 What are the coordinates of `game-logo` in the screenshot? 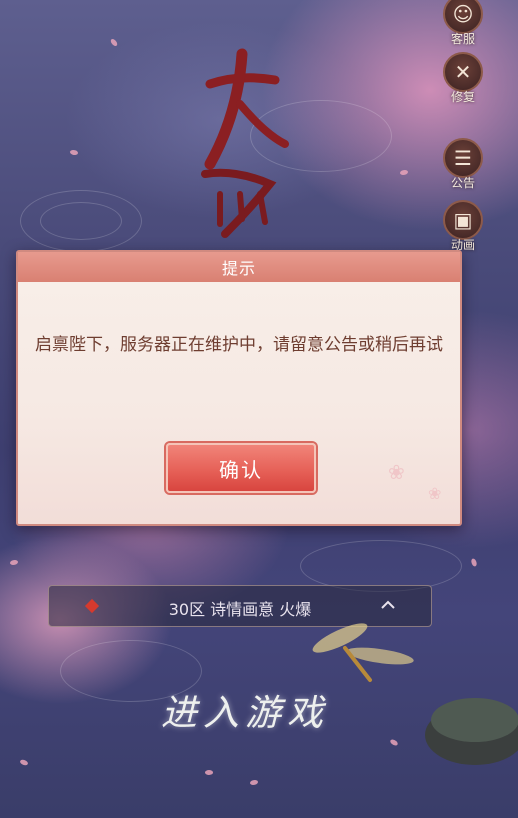 It's located at (245, 143).